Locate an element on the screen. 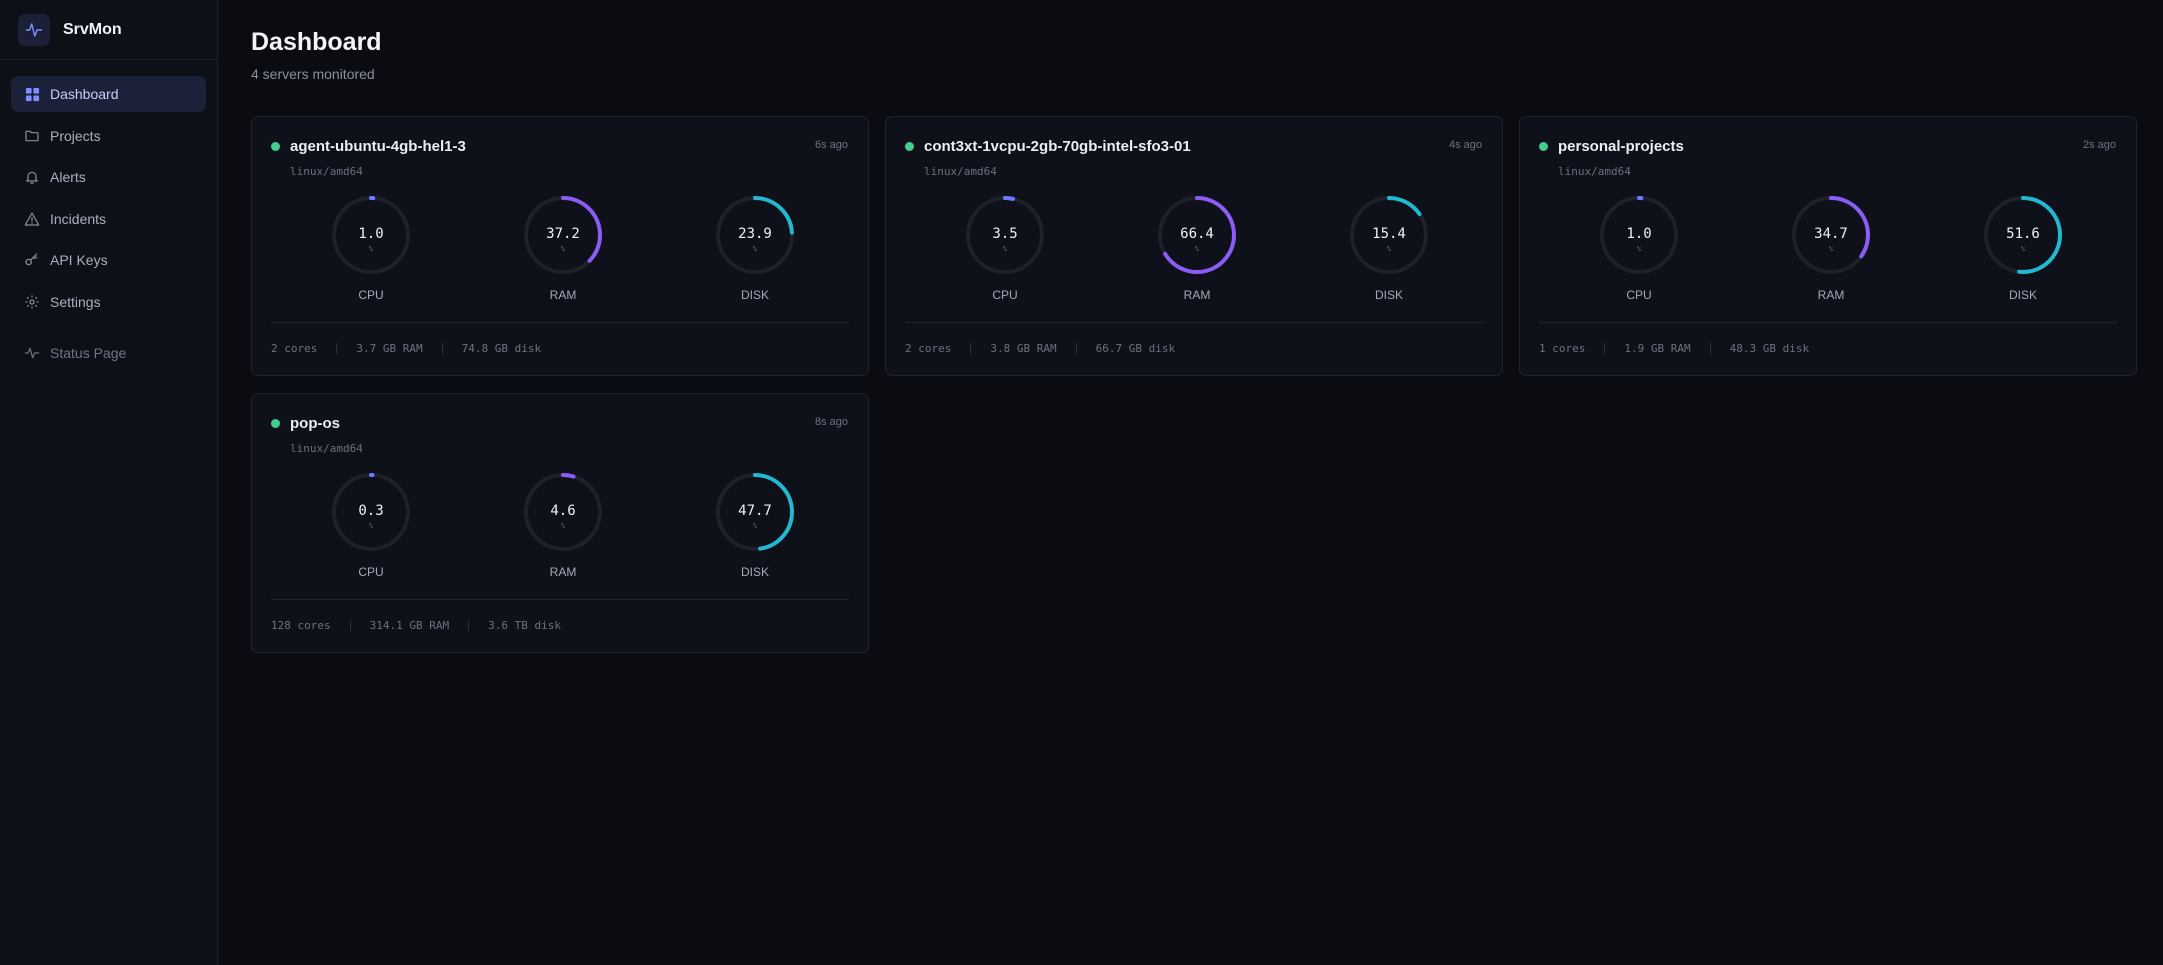  disk-gauge: 51.6% DISK is located at coordinates (2023, 250).